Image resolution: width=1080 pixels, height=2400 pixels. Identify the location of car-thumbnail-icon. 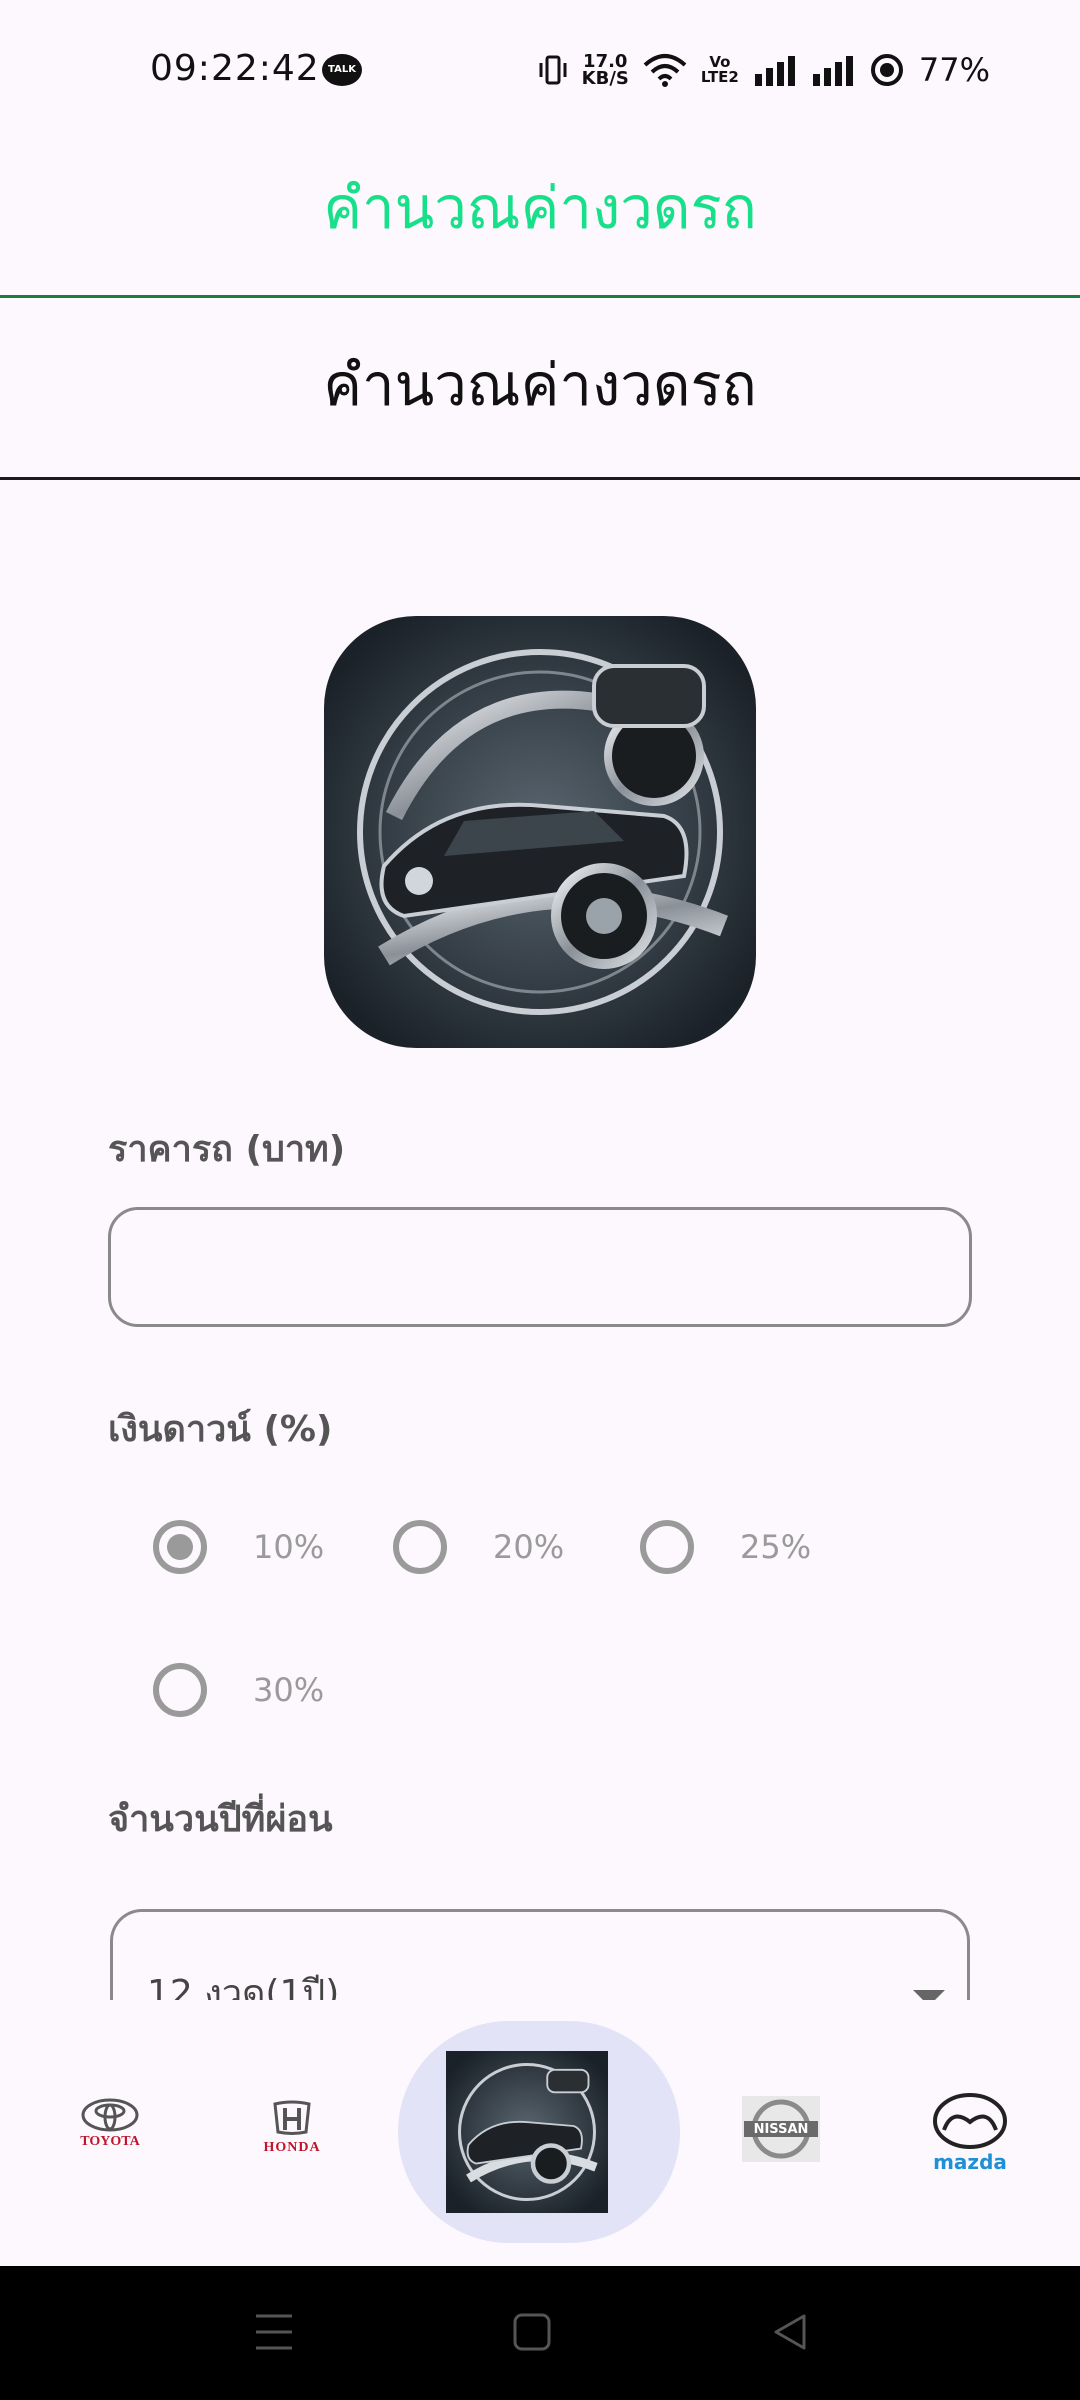
(527, 2132).